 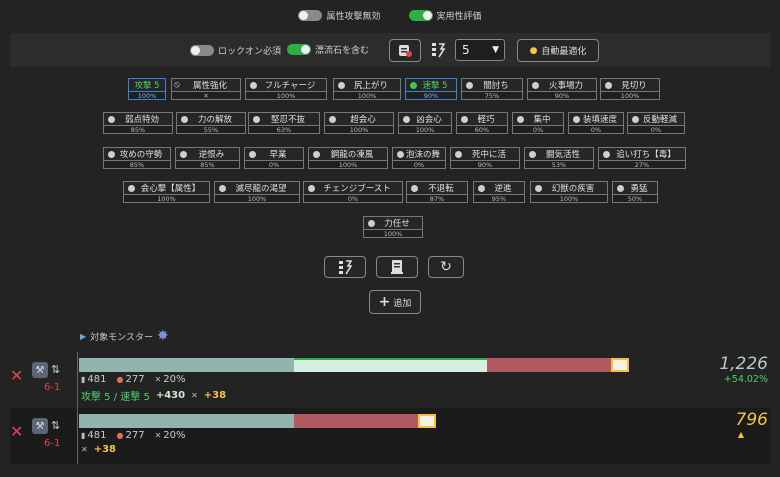 I want to click on skill-toggle: 凶会心 100%, so click(x=425, y=123).